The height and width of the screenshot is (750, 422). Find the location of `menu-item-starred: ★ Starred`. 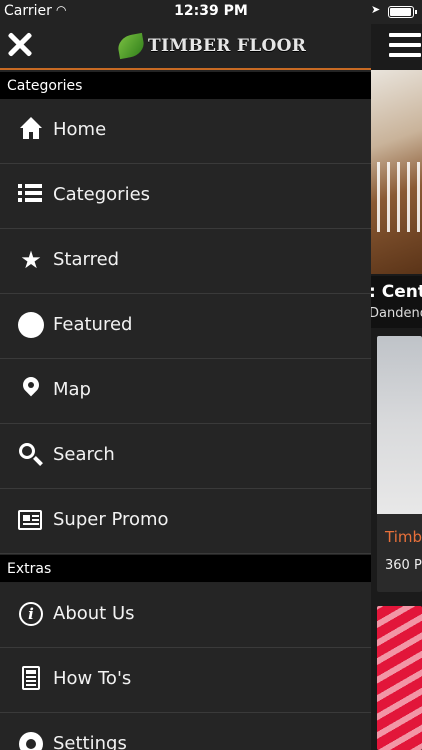

menu-item-starred: ★ Starred is located at coordinates (185, 261).